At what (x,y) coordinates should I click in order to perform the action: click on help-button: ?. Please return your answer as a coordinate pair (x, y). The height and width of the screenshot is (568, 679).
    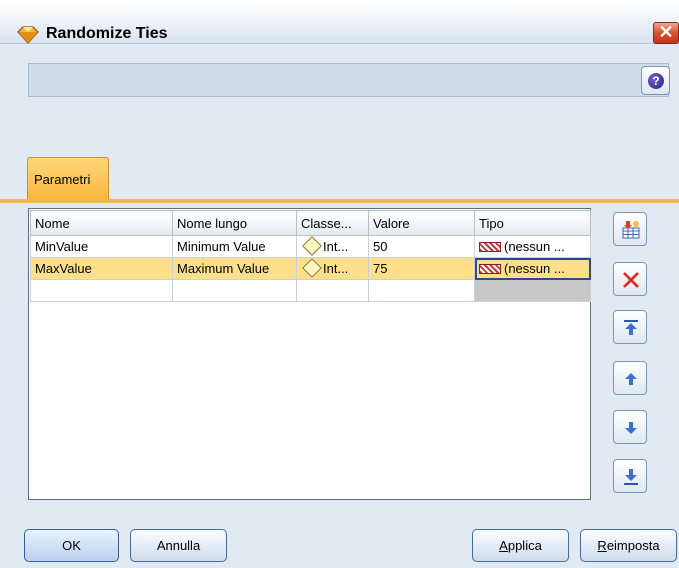
    Looking at the image, I should click on (655, 80).